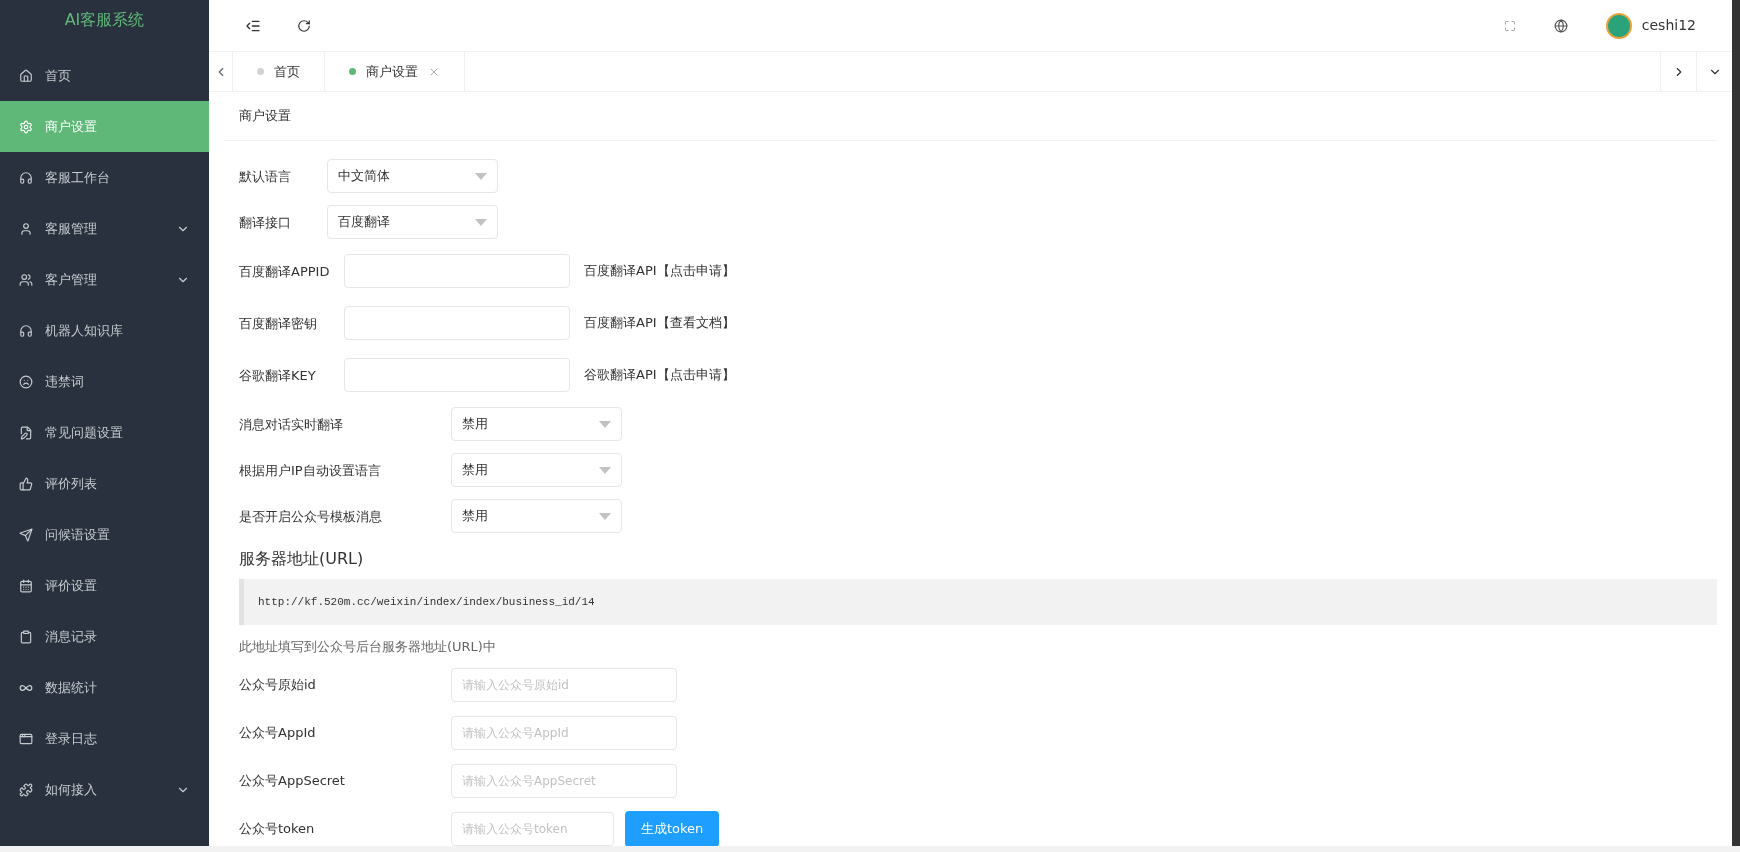 This screenshot has height=852, width=1740. What do you see at coordinates (302, 559) in the screenshot?
I see `section-heading: 服务器地址(URL)` at bounding box center [302, 559].